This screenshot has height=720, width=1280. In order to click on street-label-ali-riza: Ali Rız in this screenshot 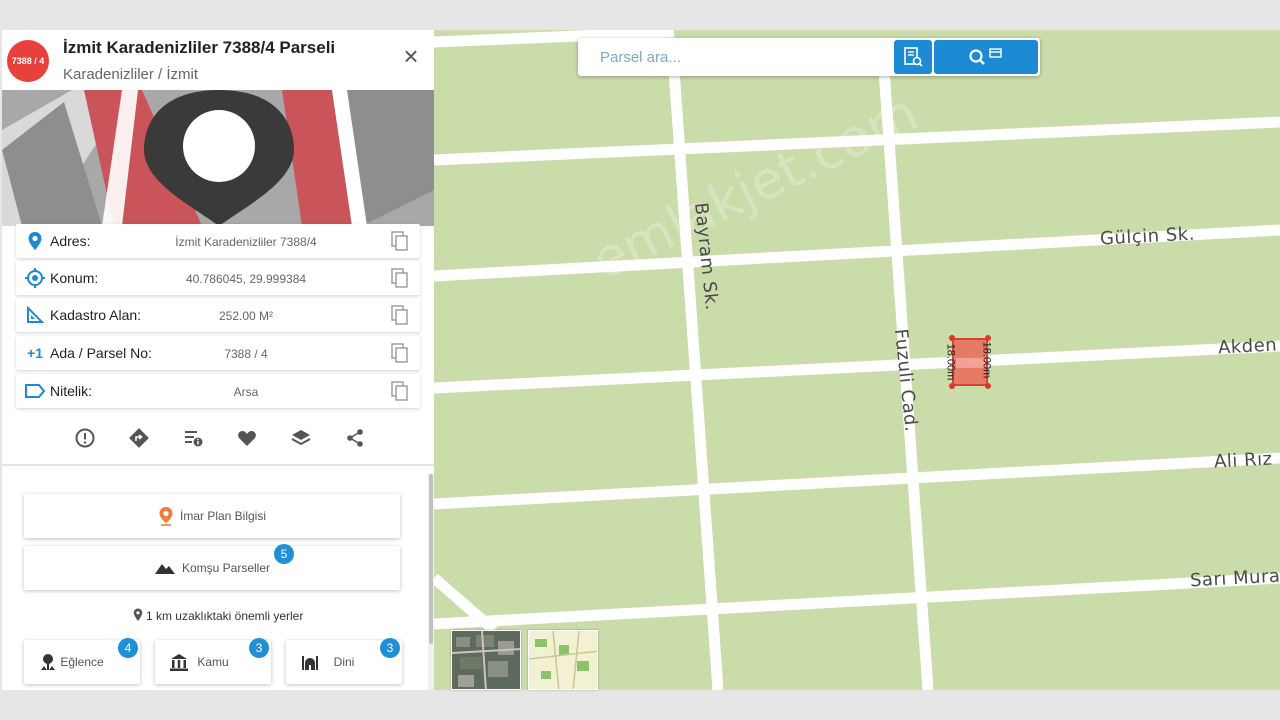, I will do `click(1243, 460)`.